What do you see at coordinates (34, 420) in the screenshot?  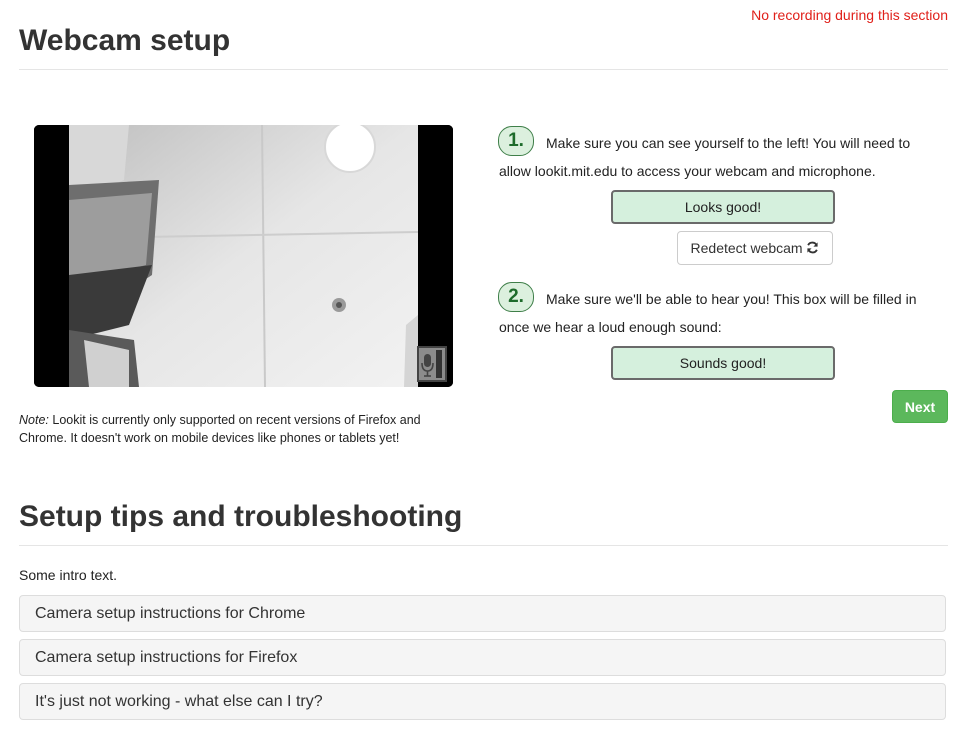 I see `note-label: Note:` at bounding box center [34, 420].